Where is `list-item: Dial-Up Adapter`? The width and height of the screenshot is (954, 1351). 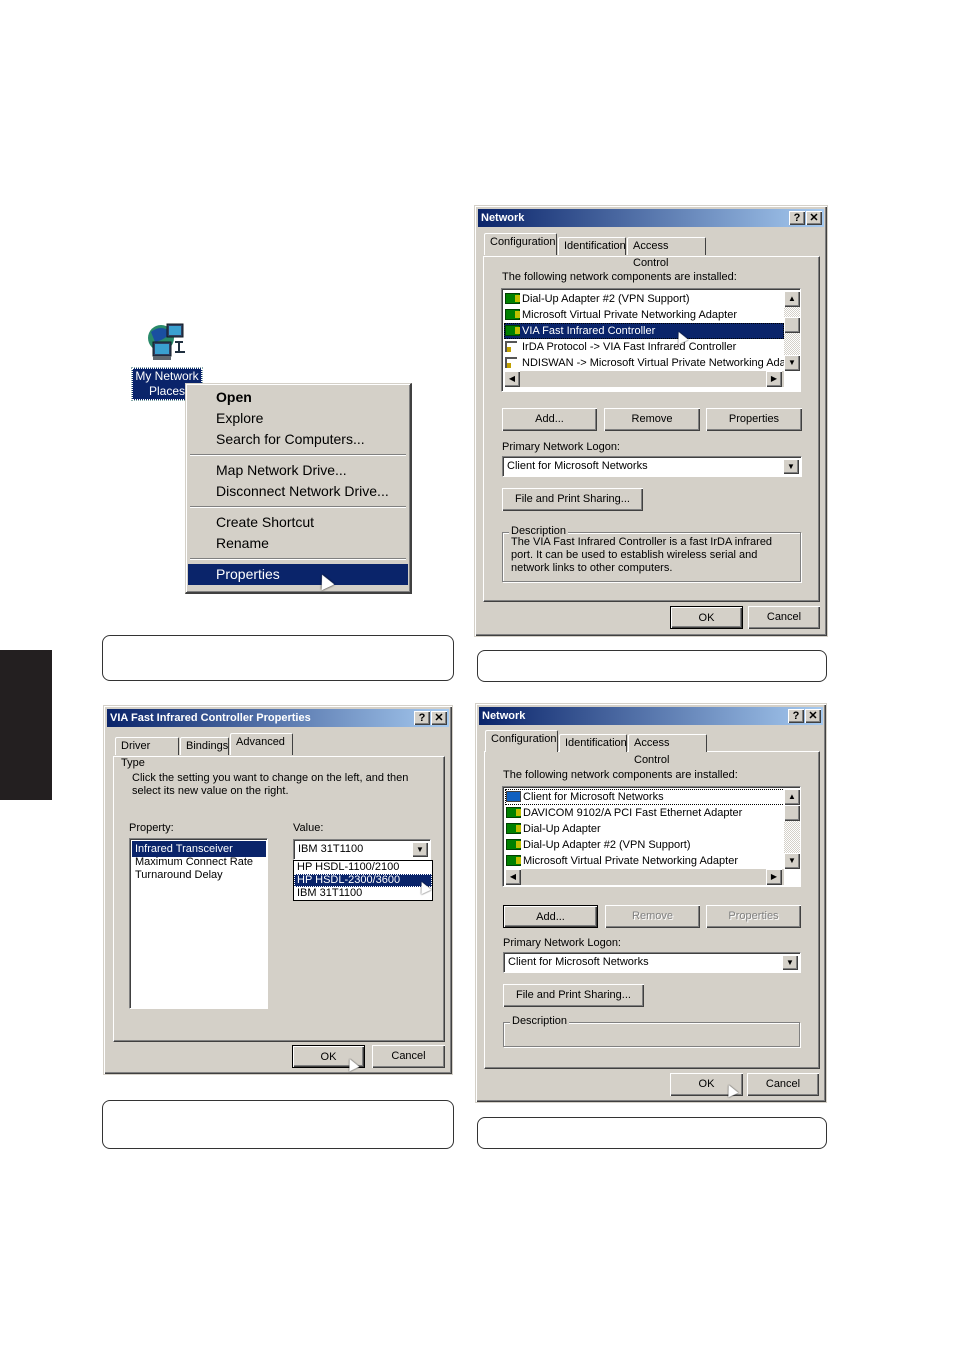 list-item: Dial-Up Adapter is located at coordinates (645, 829).